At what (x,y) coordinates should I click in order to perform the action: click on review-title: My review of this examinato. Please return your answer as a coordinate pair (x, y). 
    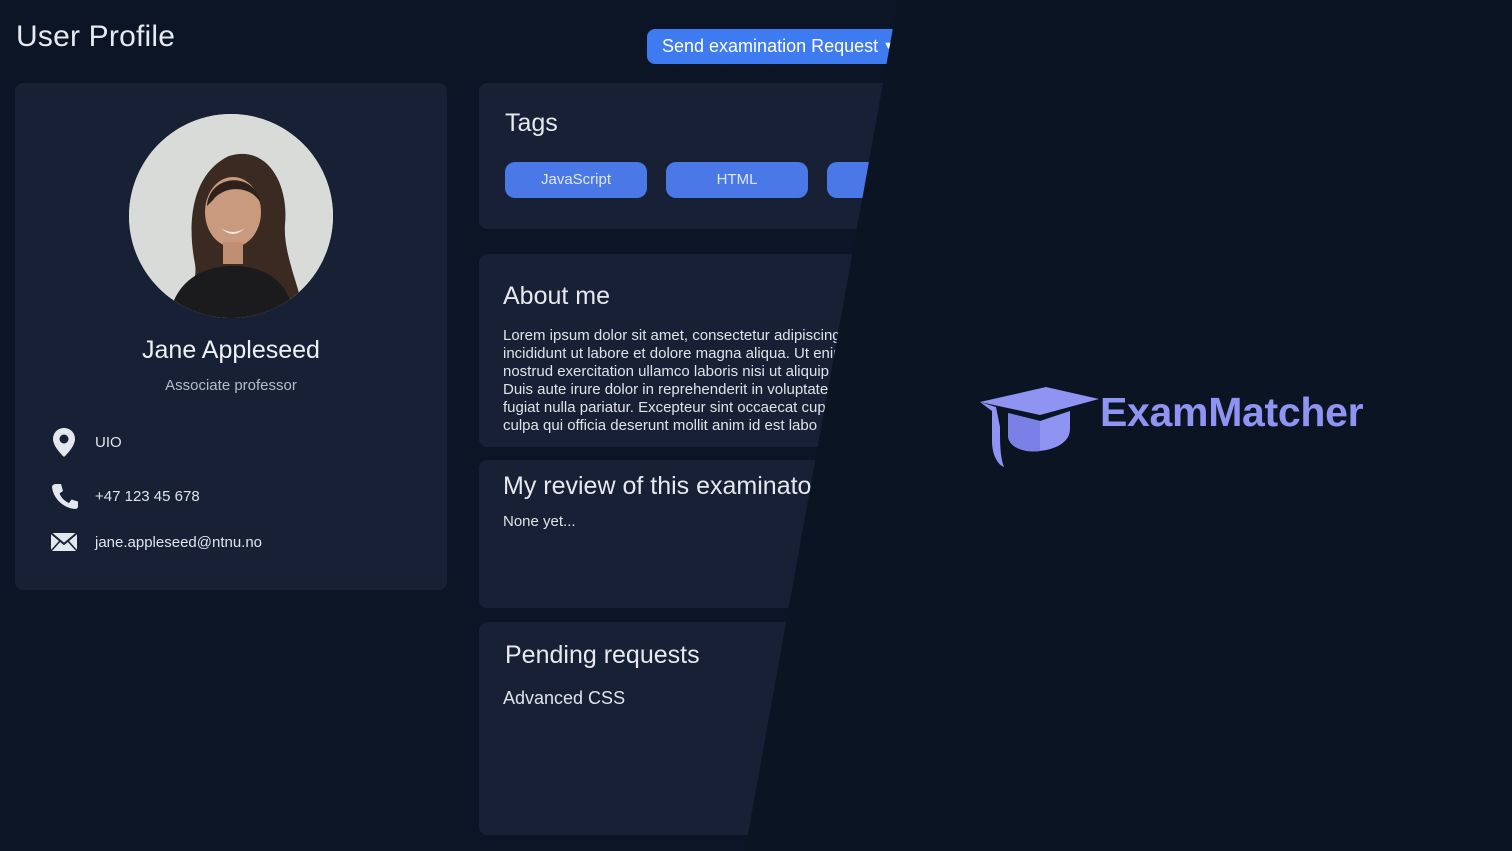
    Looking at the image, I should click on (657, 486).